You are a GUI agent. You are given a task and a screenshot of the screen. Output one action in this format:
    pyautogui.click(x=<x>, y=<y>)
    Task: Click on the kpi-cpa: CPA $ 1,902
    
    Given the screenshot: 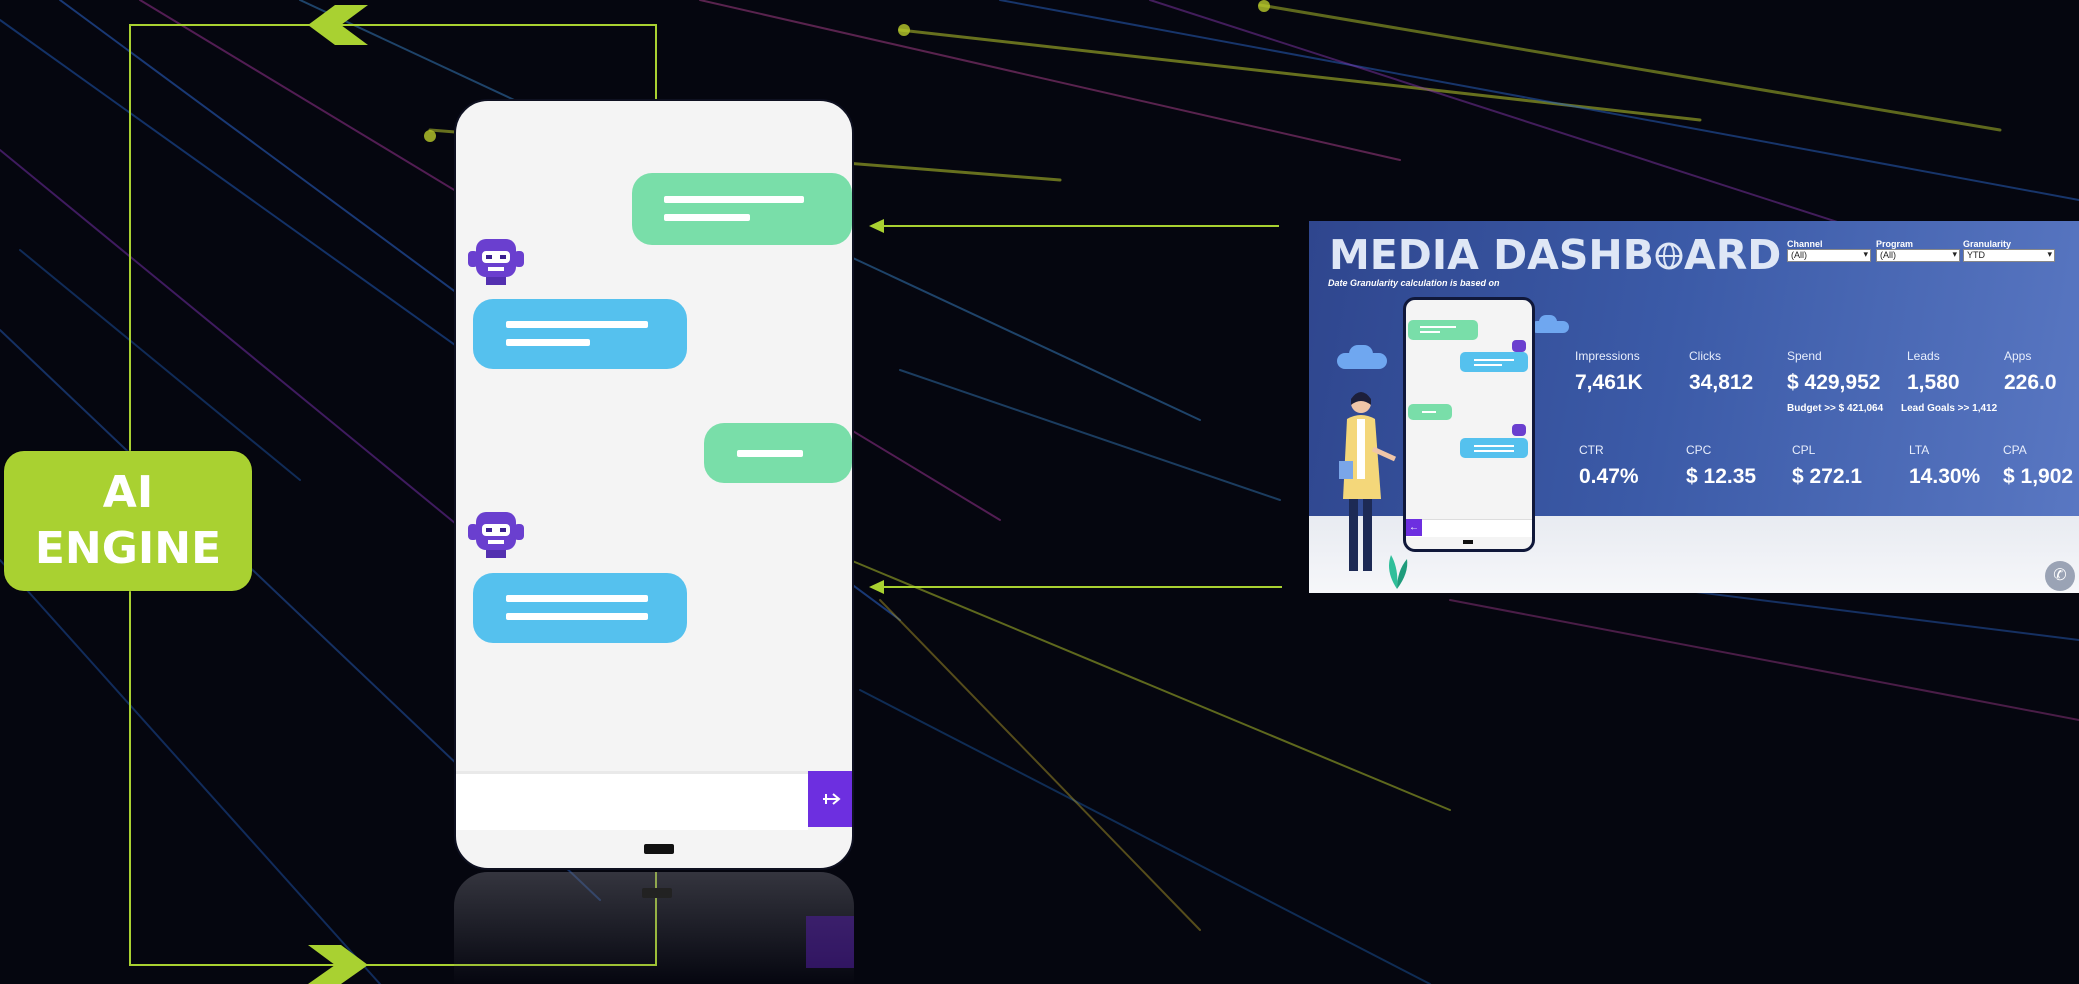 What is the action you would take?
    pyautogui.click(x=2038, y=465)
    